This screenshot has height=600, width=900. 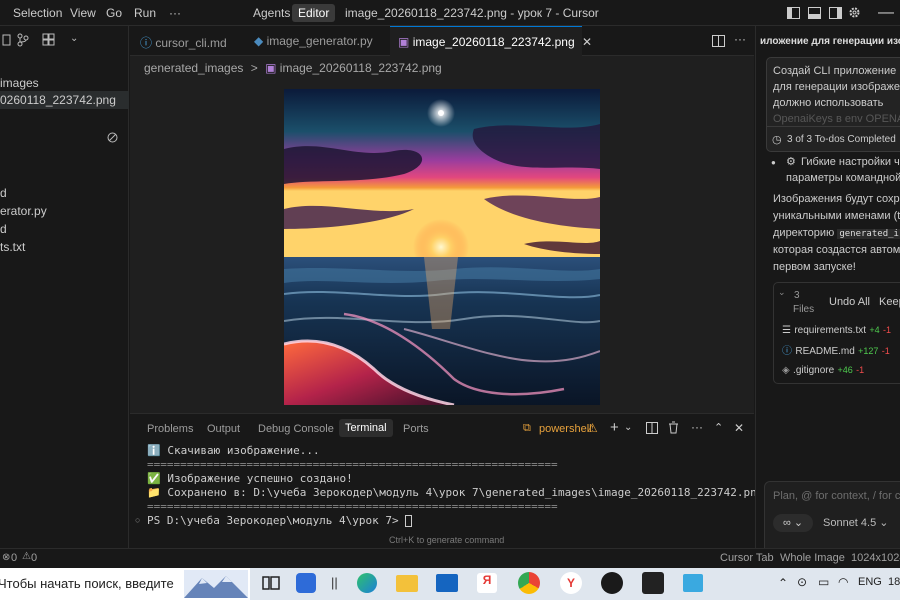 What do you see at coordinates (216, 584) in the screenshot?
I see `mountain-search-highlight-icon` at bounding box center [216, 584].